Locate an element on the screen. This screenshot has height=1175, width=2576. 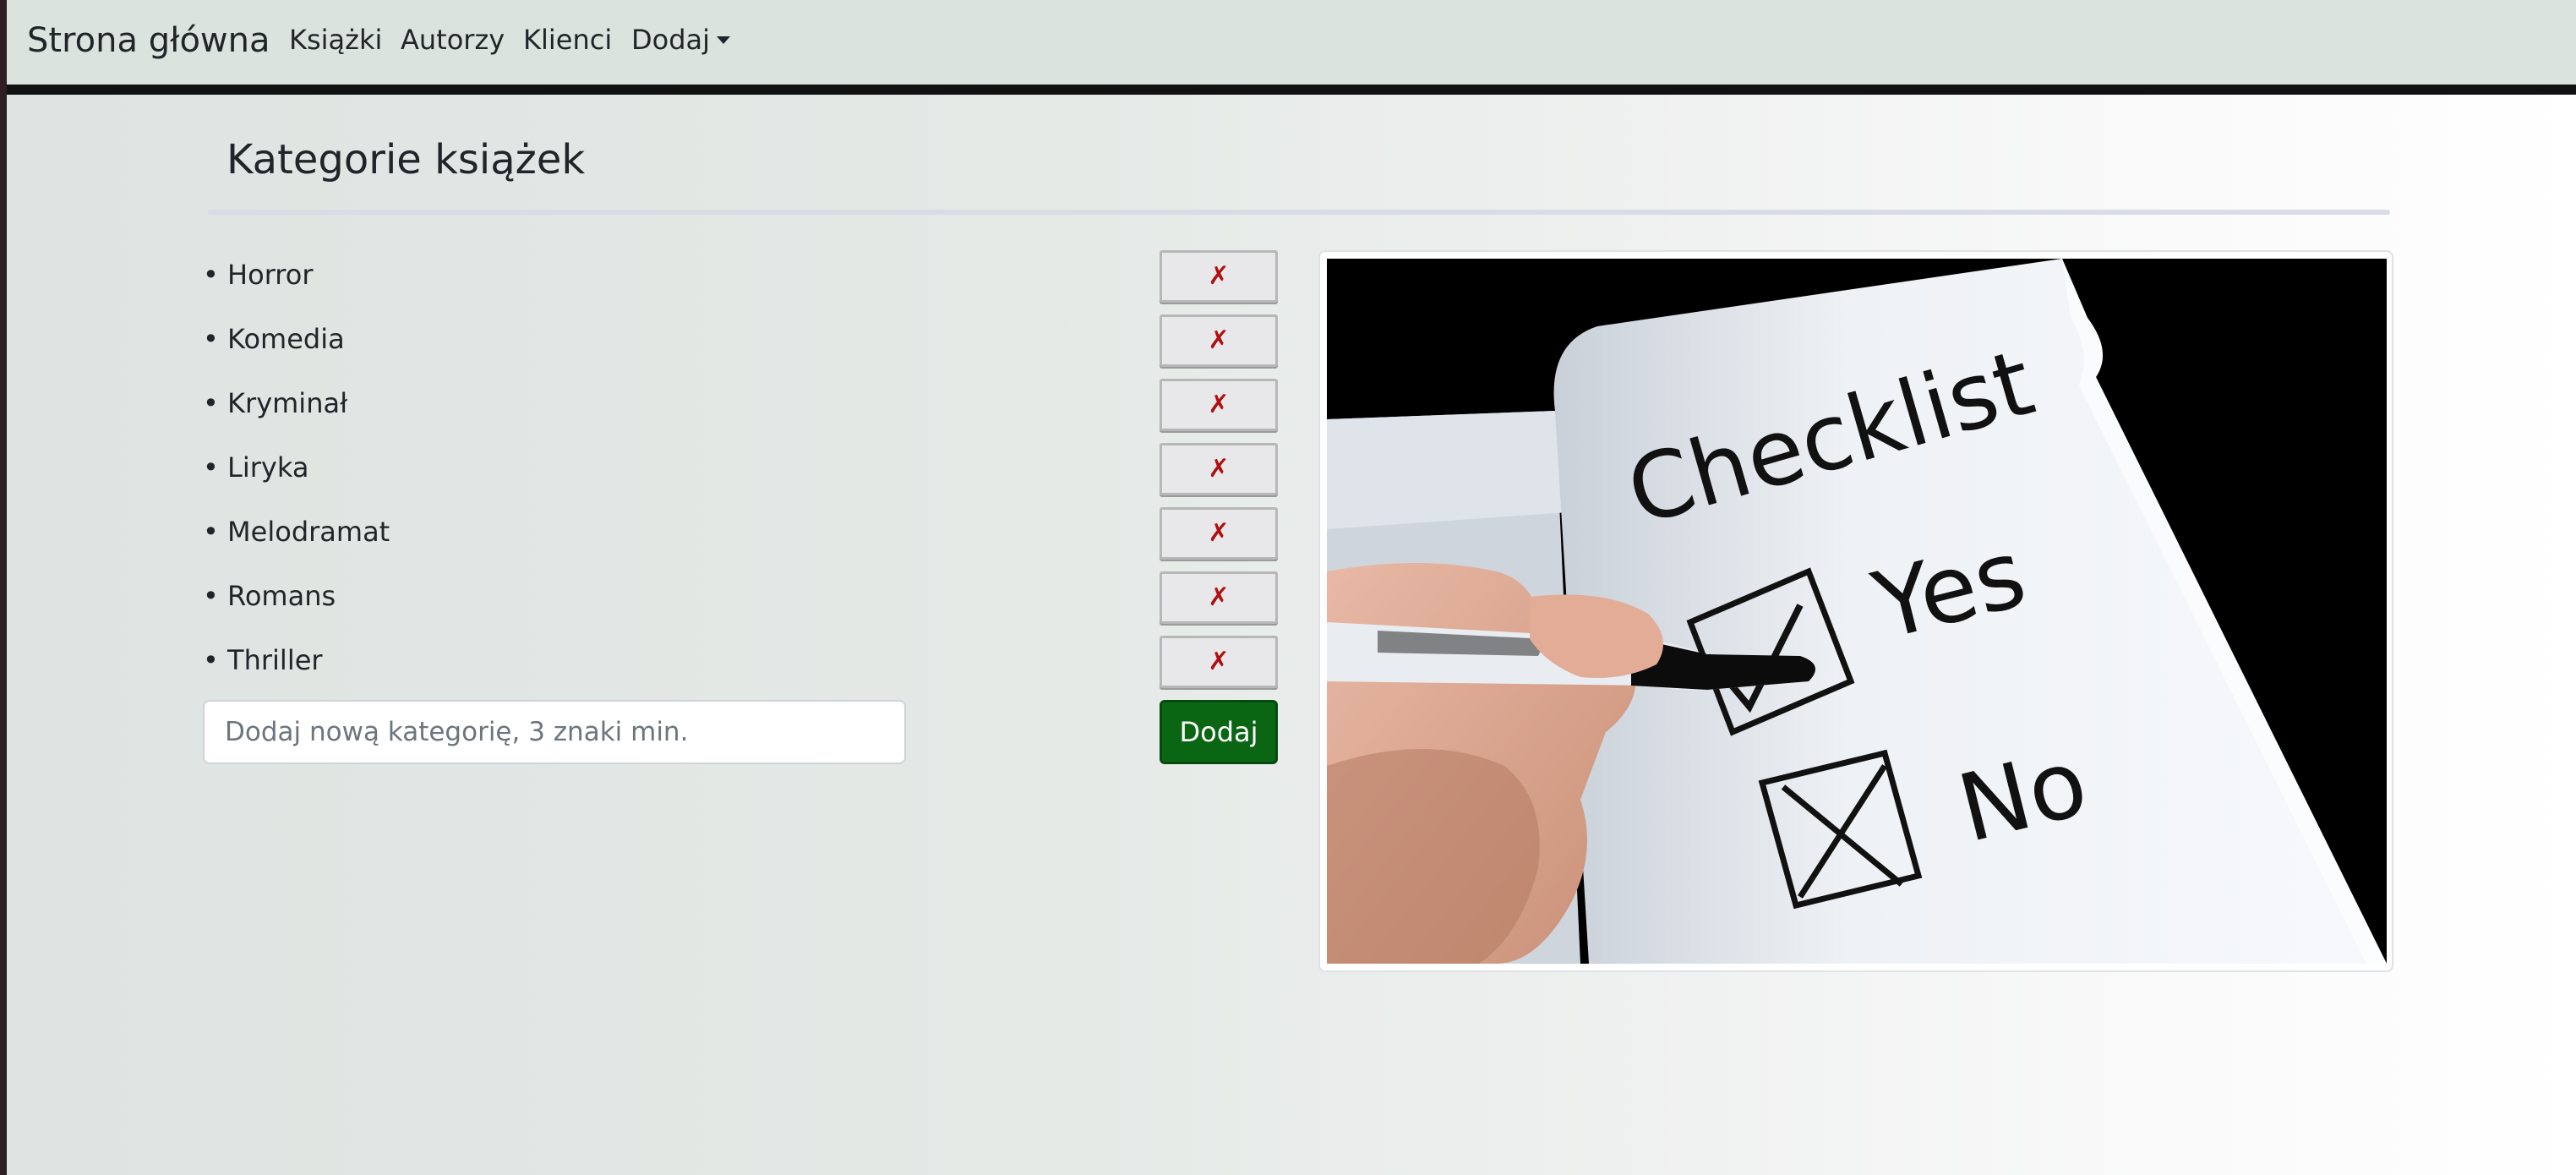
title-divider is located at coordinates (1299, 212).